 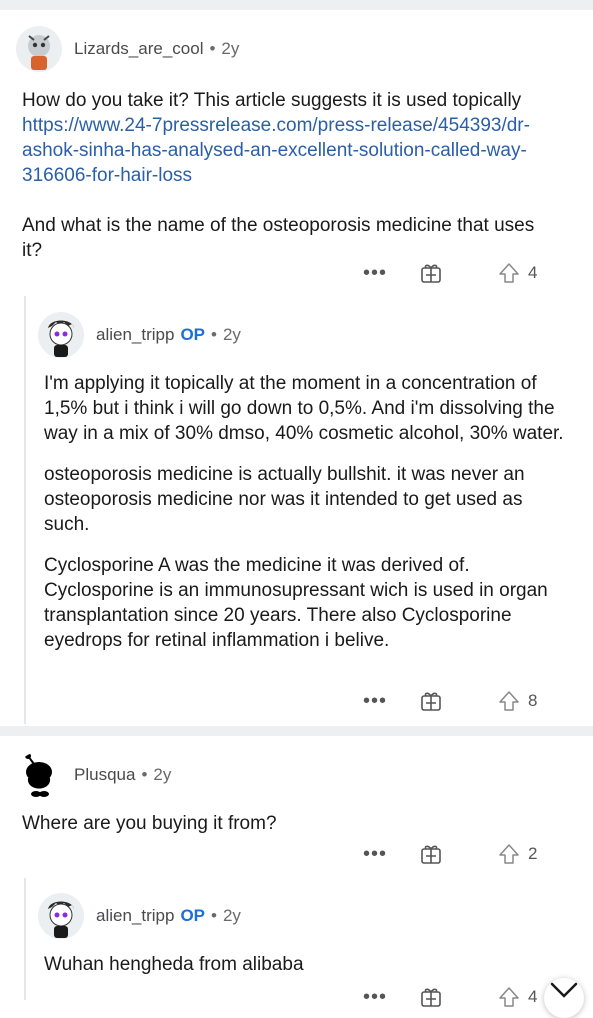 I want to click on collapse-button, so click(x=564, y=998).